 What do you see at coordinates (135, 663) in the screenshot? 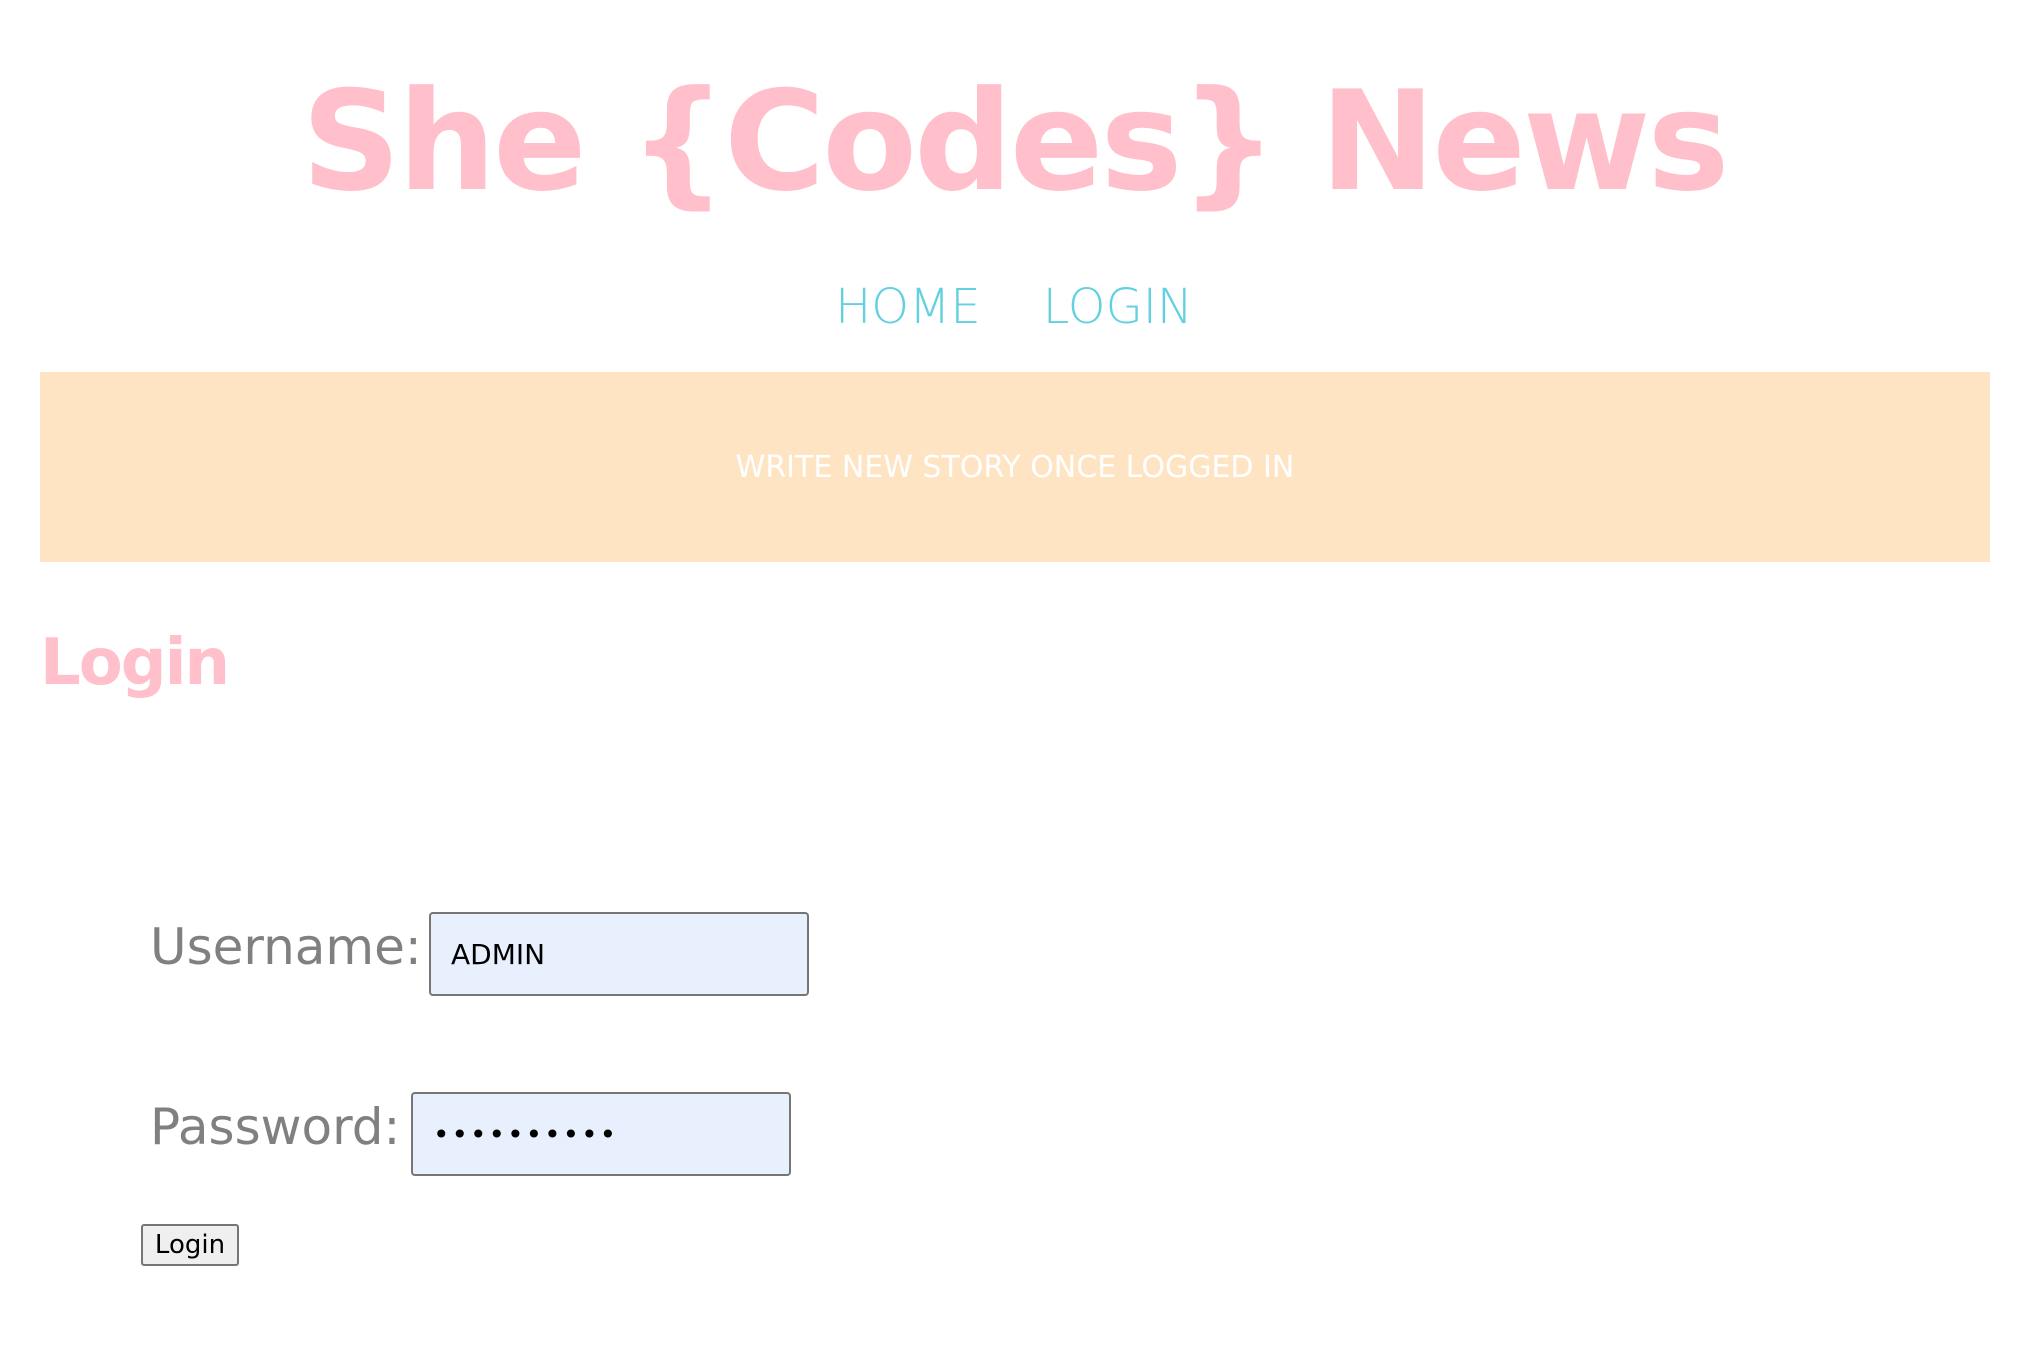
I see `page-heading: Login` at bounding box center [135, 663].